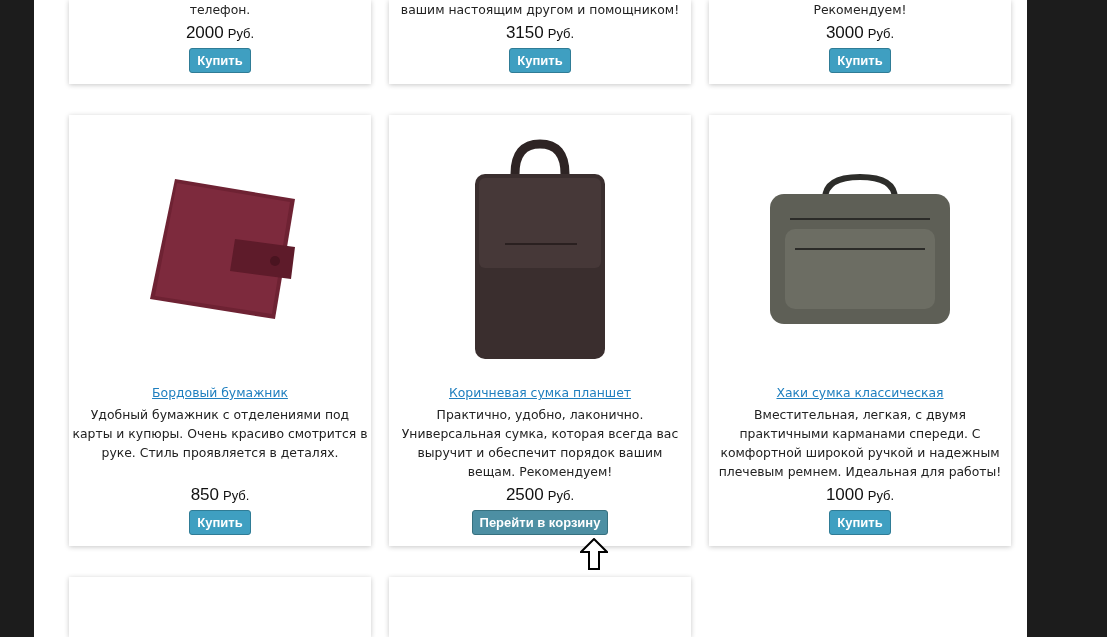  I want to click on product-description: телефон., so click(220, 10).